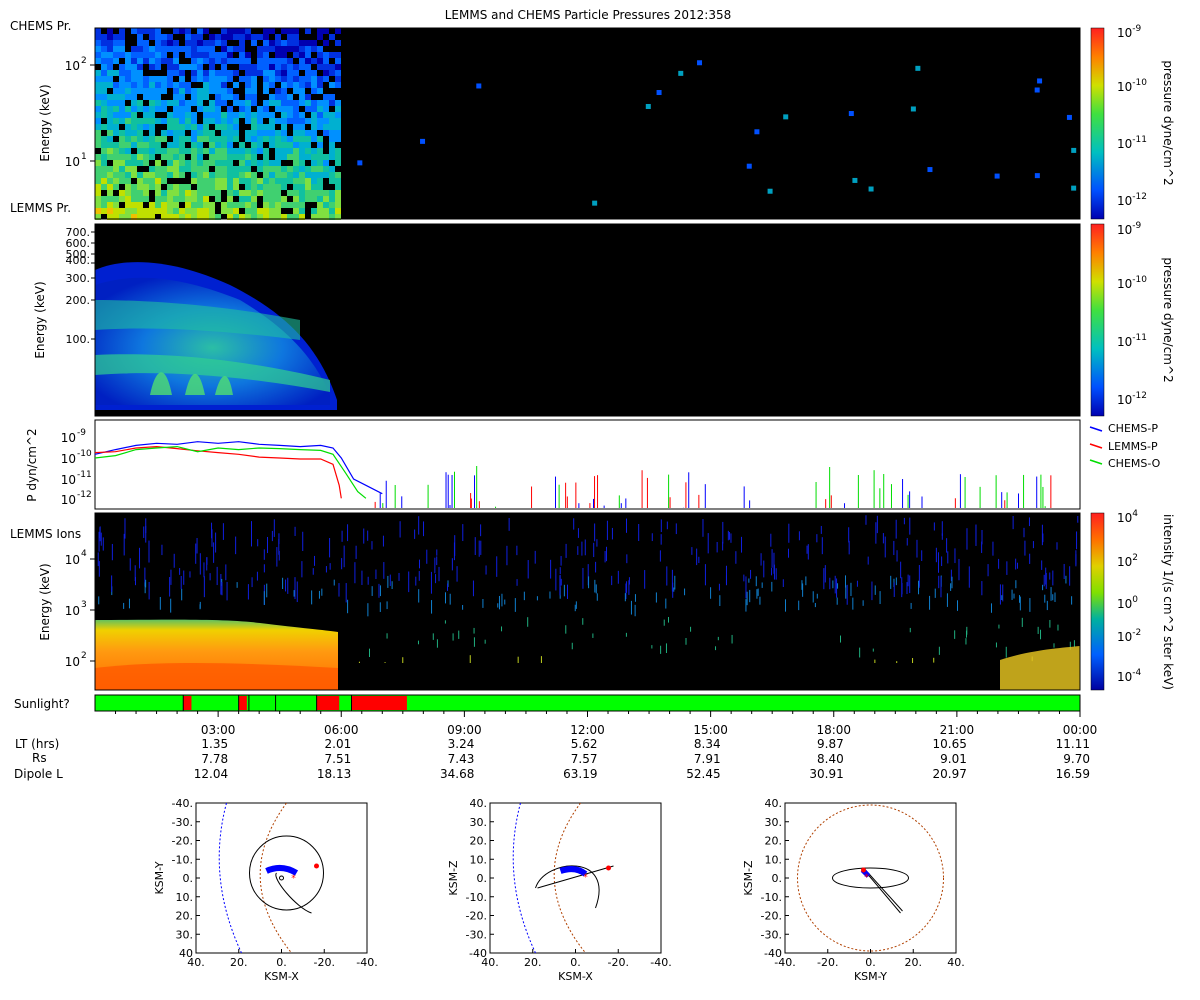 This screenshot has width=1200, height=1000. What do you see at coordinates (1076, 759) in the screenshot?
I see `time-row-value: 9.70` at bounding box center [1076, 759].